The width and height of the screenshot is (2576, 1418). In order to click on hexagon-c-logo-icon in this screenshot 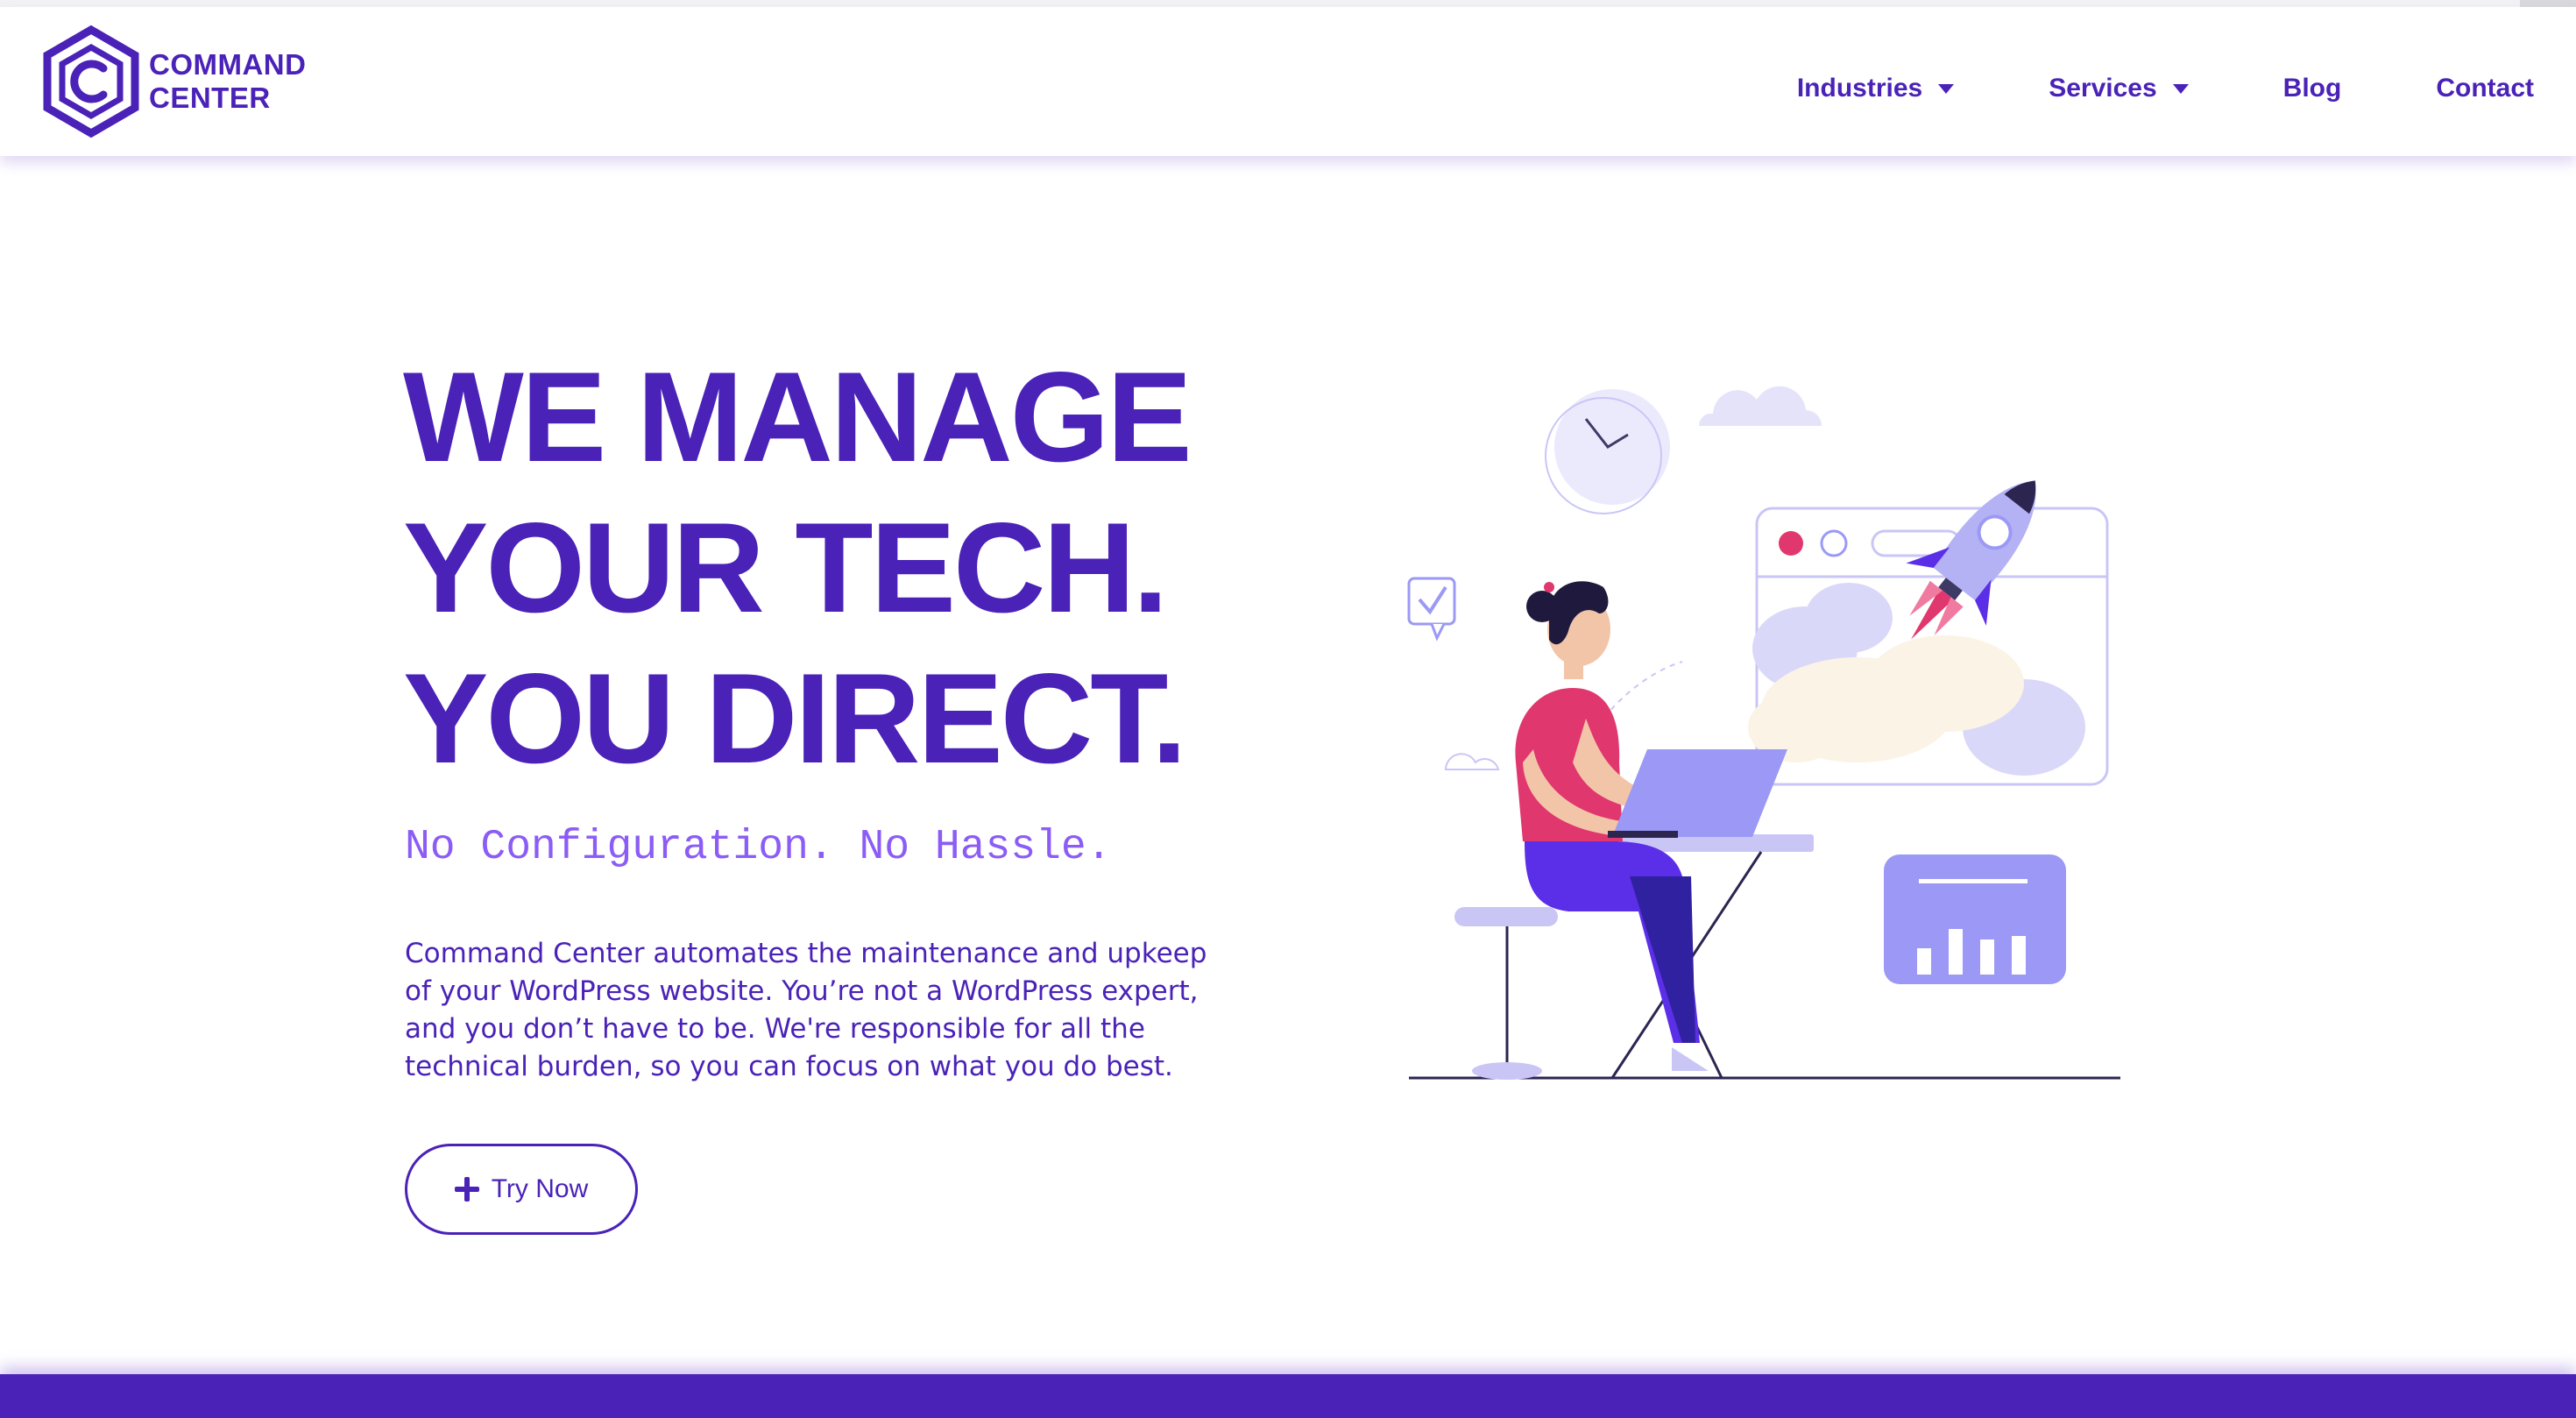, I will do `click(91, 81)`.